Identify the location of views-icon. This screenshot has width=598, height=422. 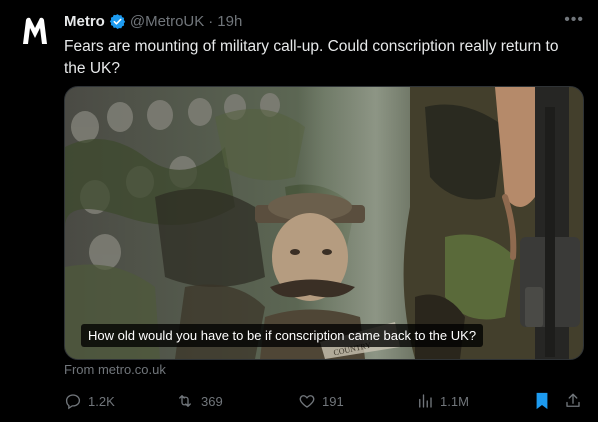
(425, 401).